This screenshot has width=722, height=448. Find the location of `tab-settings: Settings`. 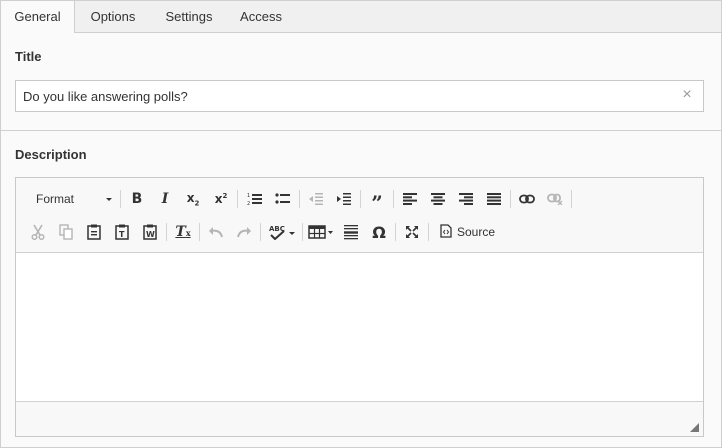

tab-settings: Settings is located at coordinates (189, 17).